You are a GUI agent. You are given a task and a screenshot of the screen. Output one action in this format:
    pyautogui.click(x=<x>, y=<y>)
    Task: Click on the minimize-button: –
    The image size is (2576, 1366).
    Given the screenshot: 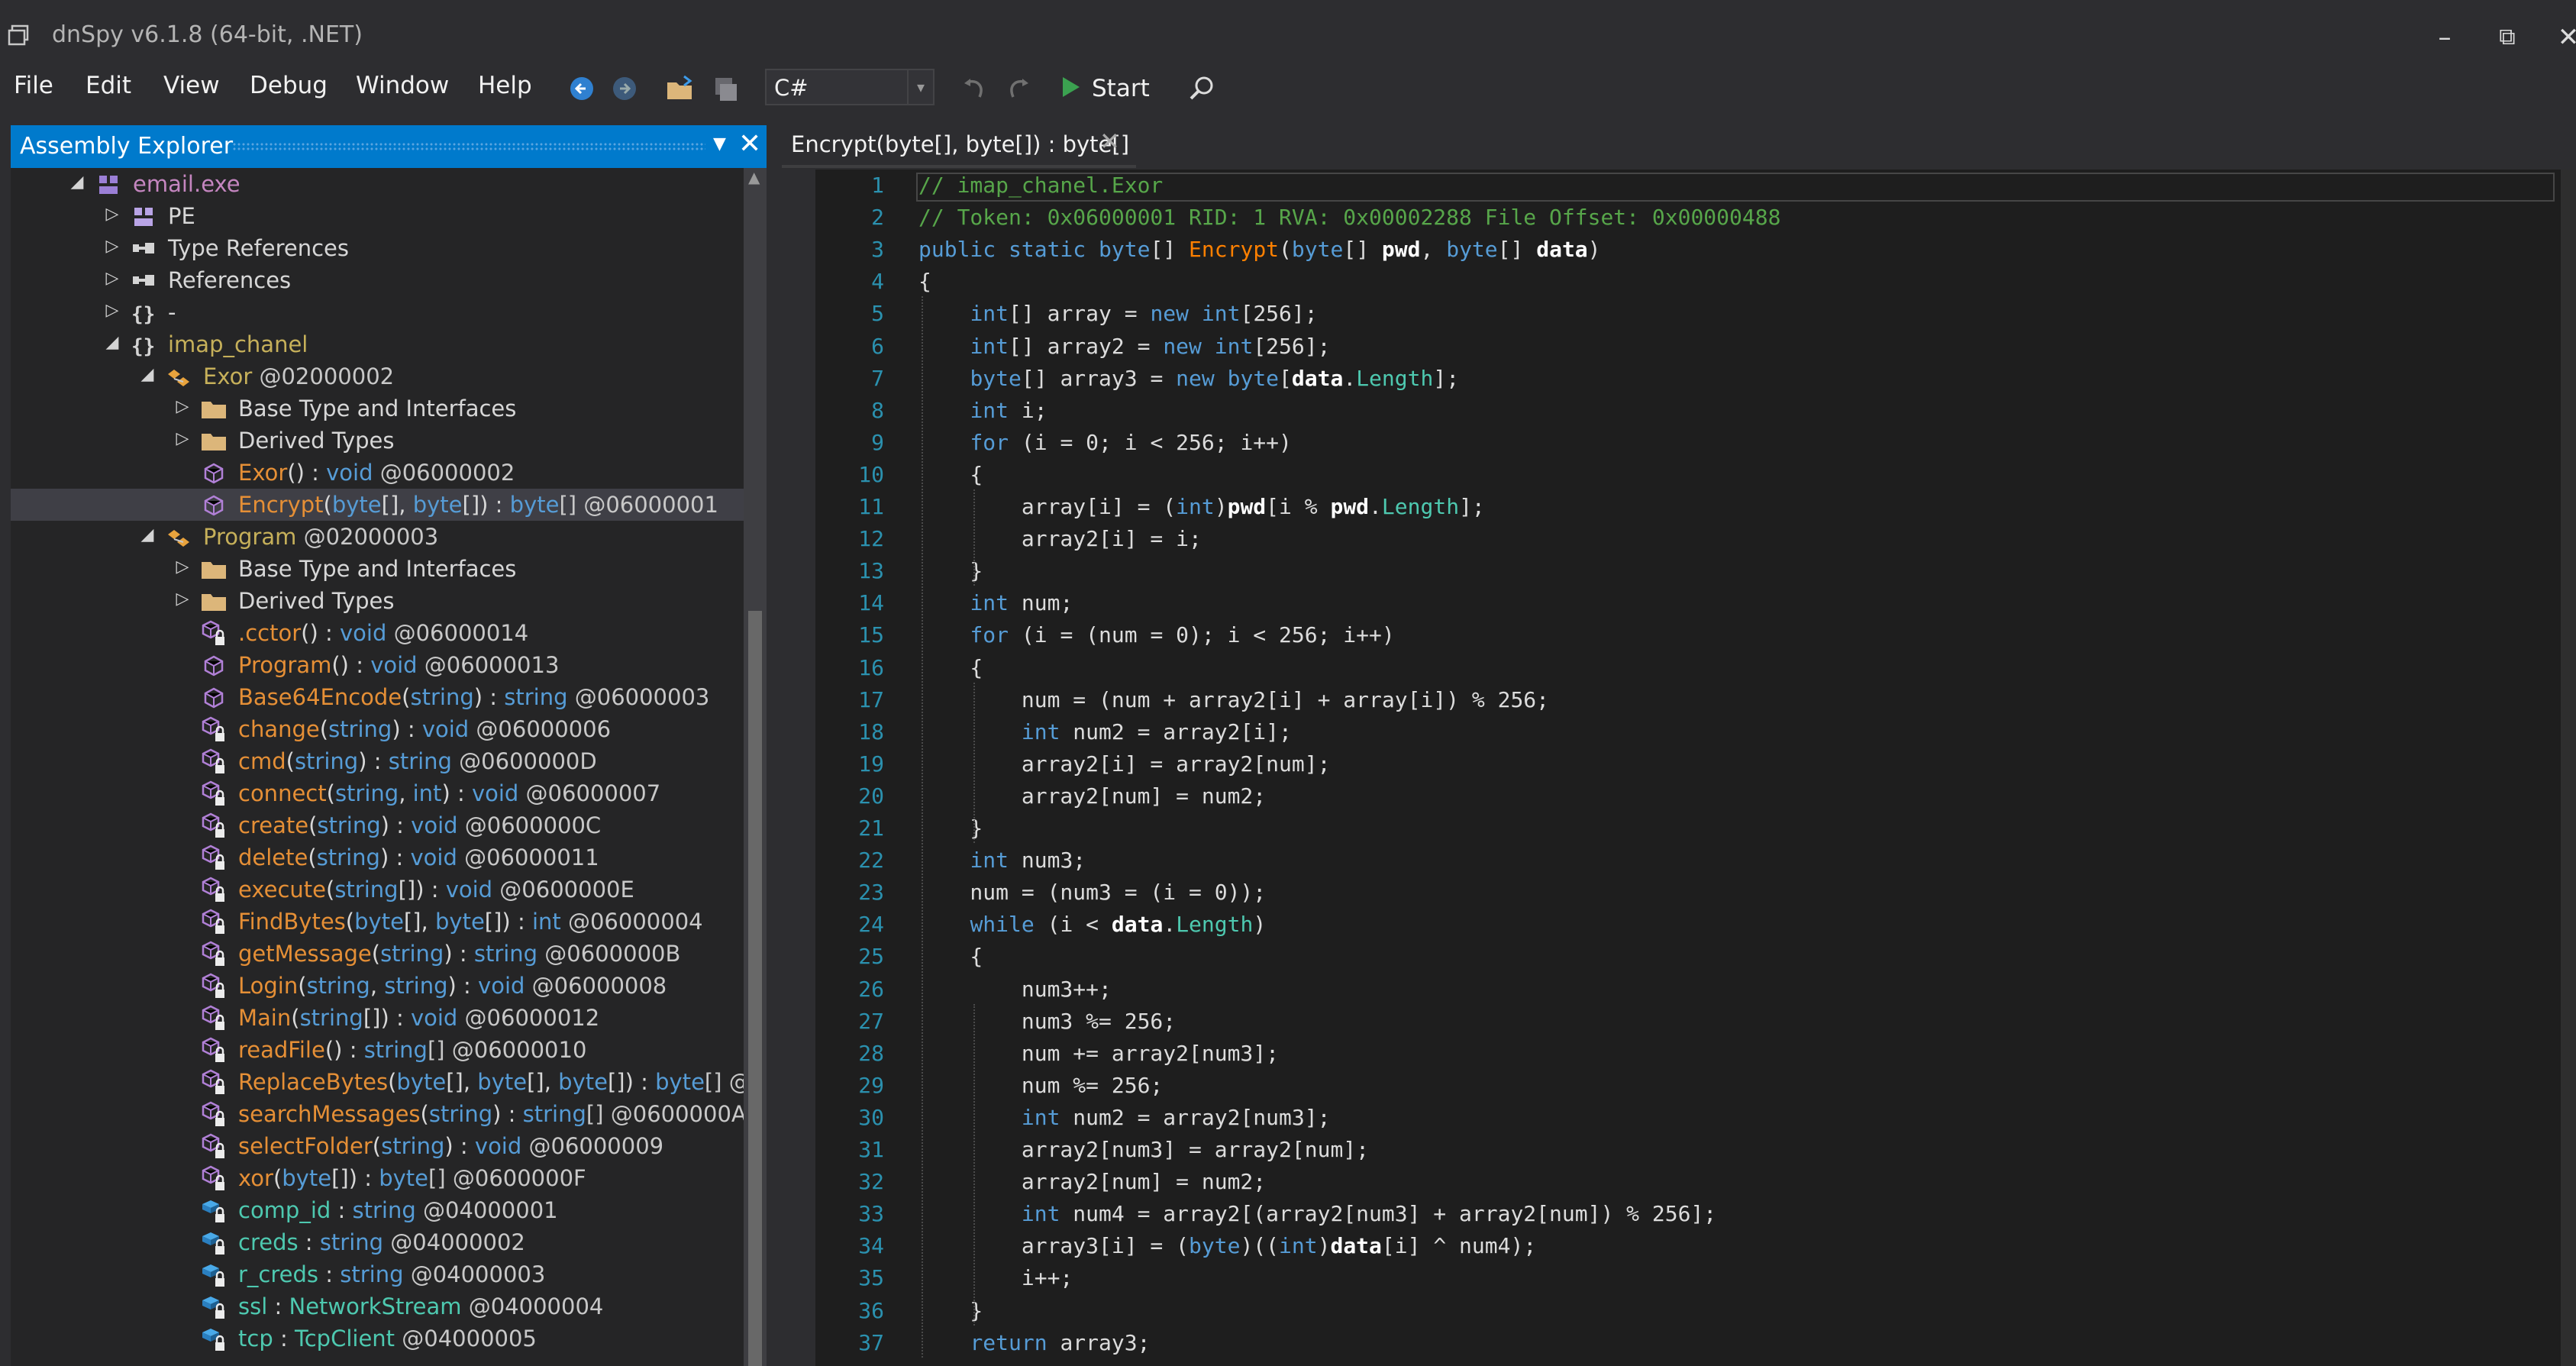 What is the action you would take?
    pyautogui.click(x=2445, y=37)
    